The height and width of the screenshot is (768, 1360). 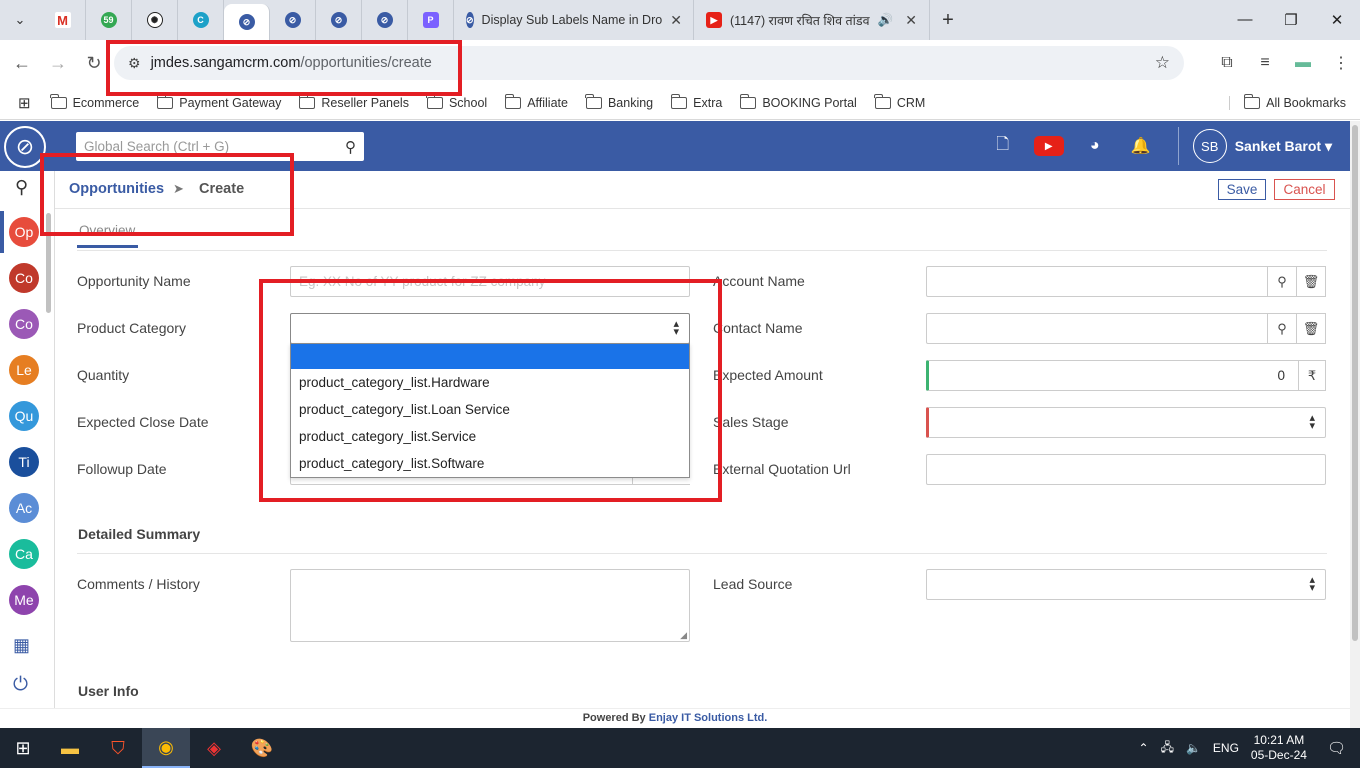 What do you see at coordinates (166, 748) in the screenshot?
I see `chrome-icon: ◉` at bounding box center [166, 748].